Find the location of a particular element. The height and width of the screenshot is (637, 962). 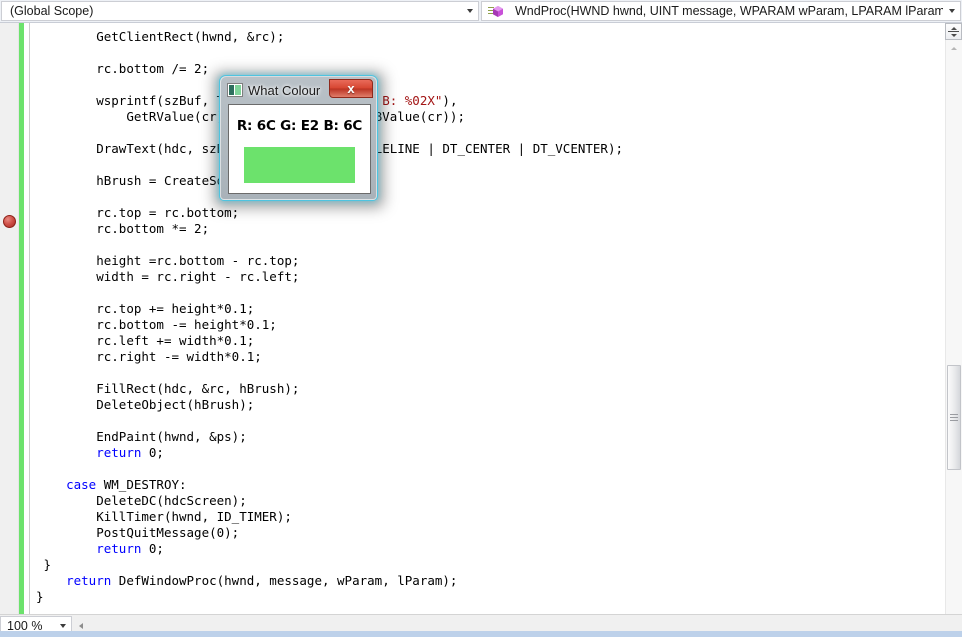

vertical-scrollbar is located at coordinates (953, 318).